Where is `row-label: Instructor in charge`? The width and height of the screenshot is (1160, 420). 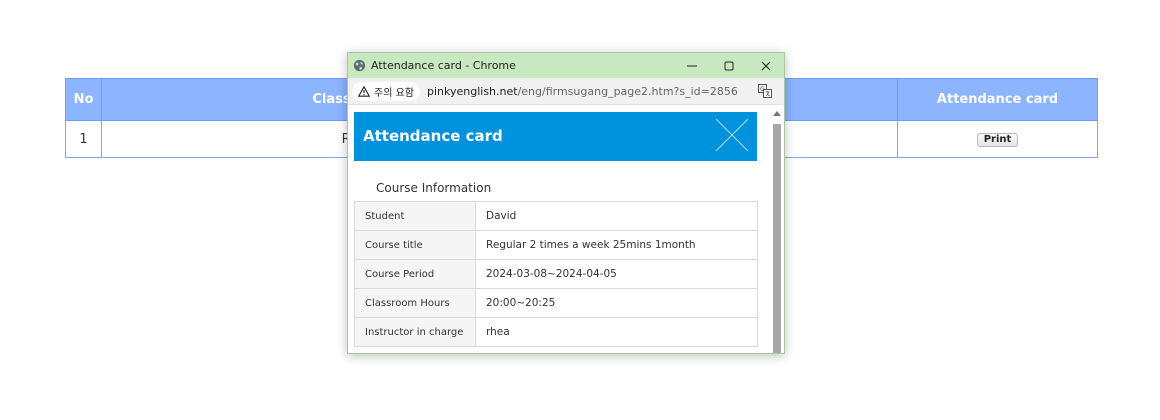
row-label: Instructor in charge is located at coordinates (415, 332).